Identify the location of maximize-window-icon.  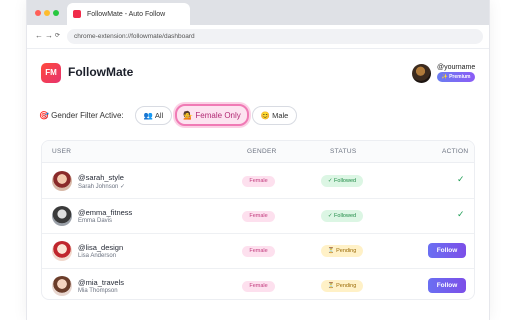
(56, 13).